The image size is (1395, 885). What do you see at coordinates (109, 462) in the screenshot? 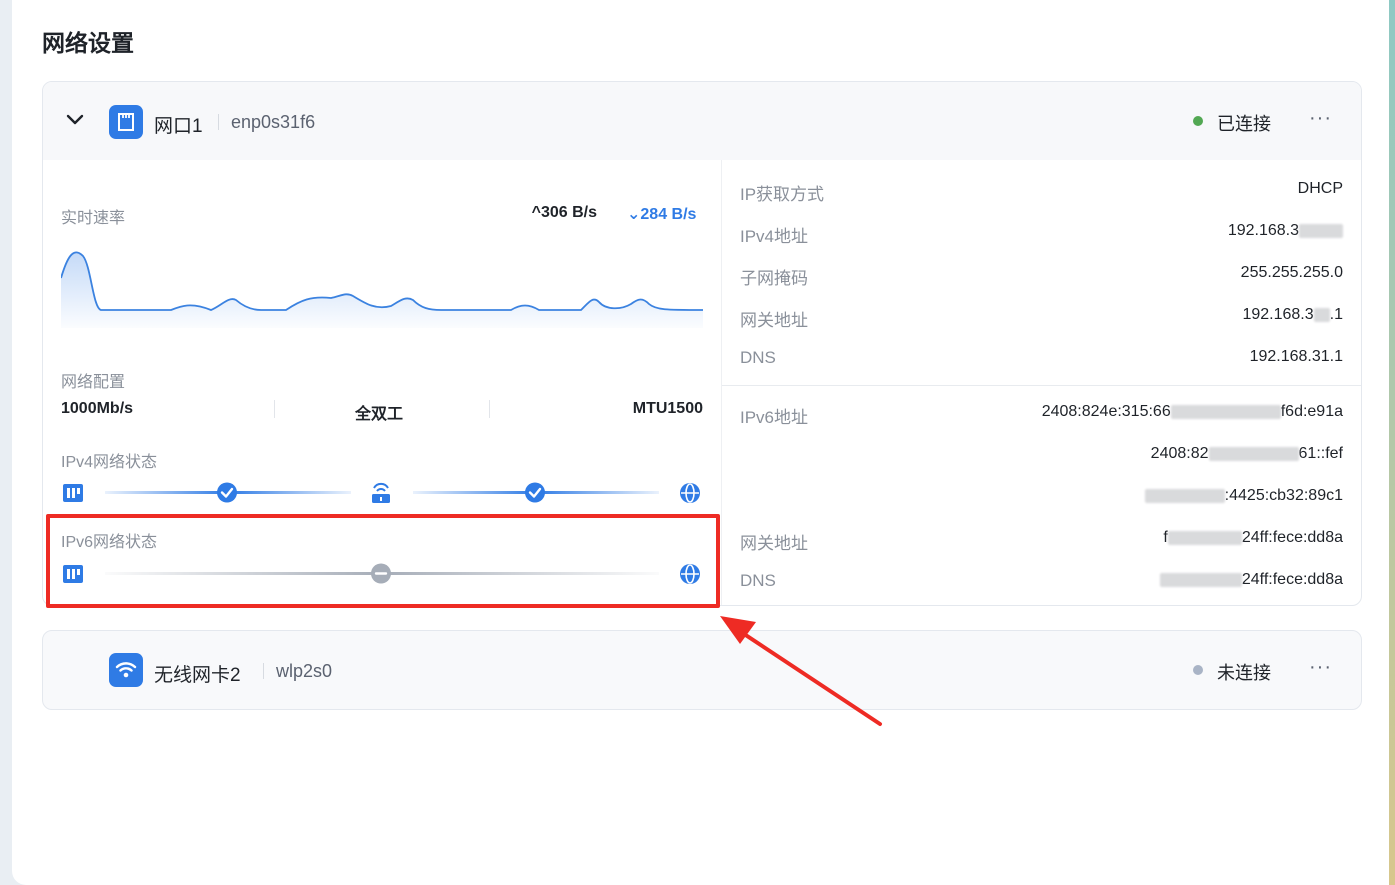
I see `ipv4-state-label: IPv4网络状态` at bounding box center [109, 462].